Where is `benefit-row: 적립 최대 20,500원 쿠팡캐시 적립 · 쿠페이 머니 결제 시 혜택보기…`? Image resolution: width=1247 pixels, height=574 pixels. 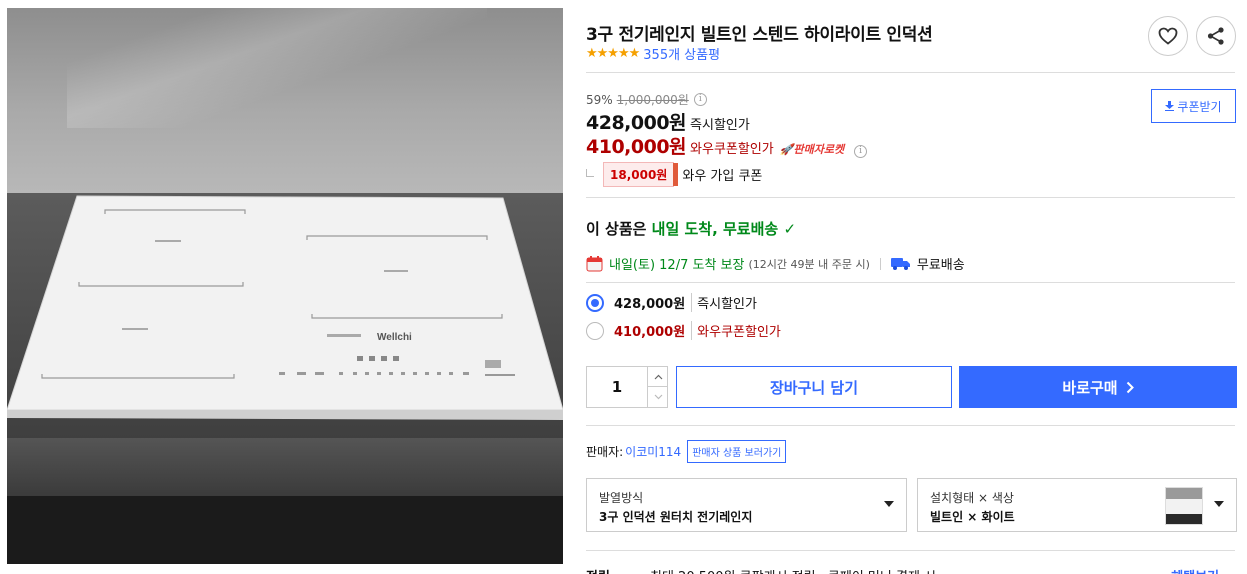
benefit-row: 적립 최대 20,500원 쿠팡캐시 적립 · 쿠페이 머니 결제 시 혜택보기… is located at coordinates (911, 570).